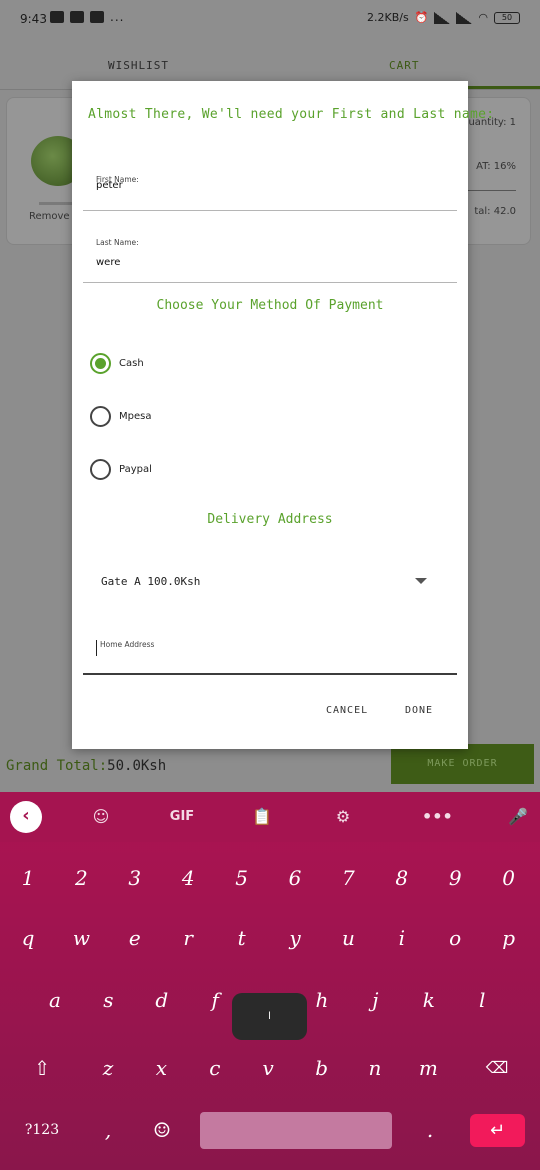 This screenshot has height=1170, width=540. Describe the element at coordinates (101, 817) in the screenshot. I see `sticker-icon: ☺` at that location.